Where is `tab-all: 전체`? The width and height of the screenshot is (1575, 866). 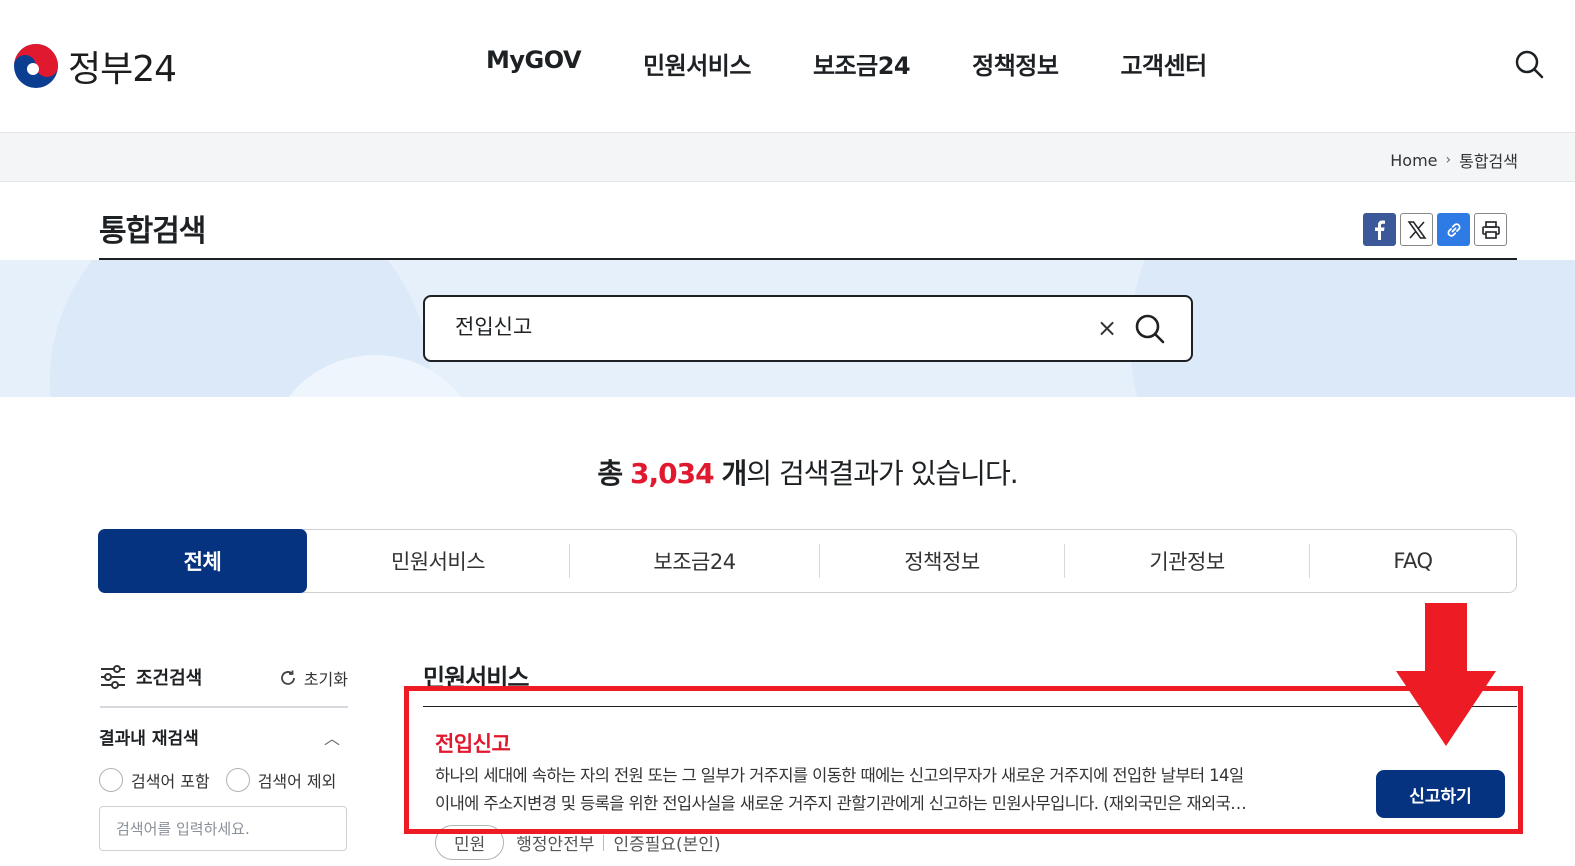
tab-all: 전체 is located at coordinates (202, 561).